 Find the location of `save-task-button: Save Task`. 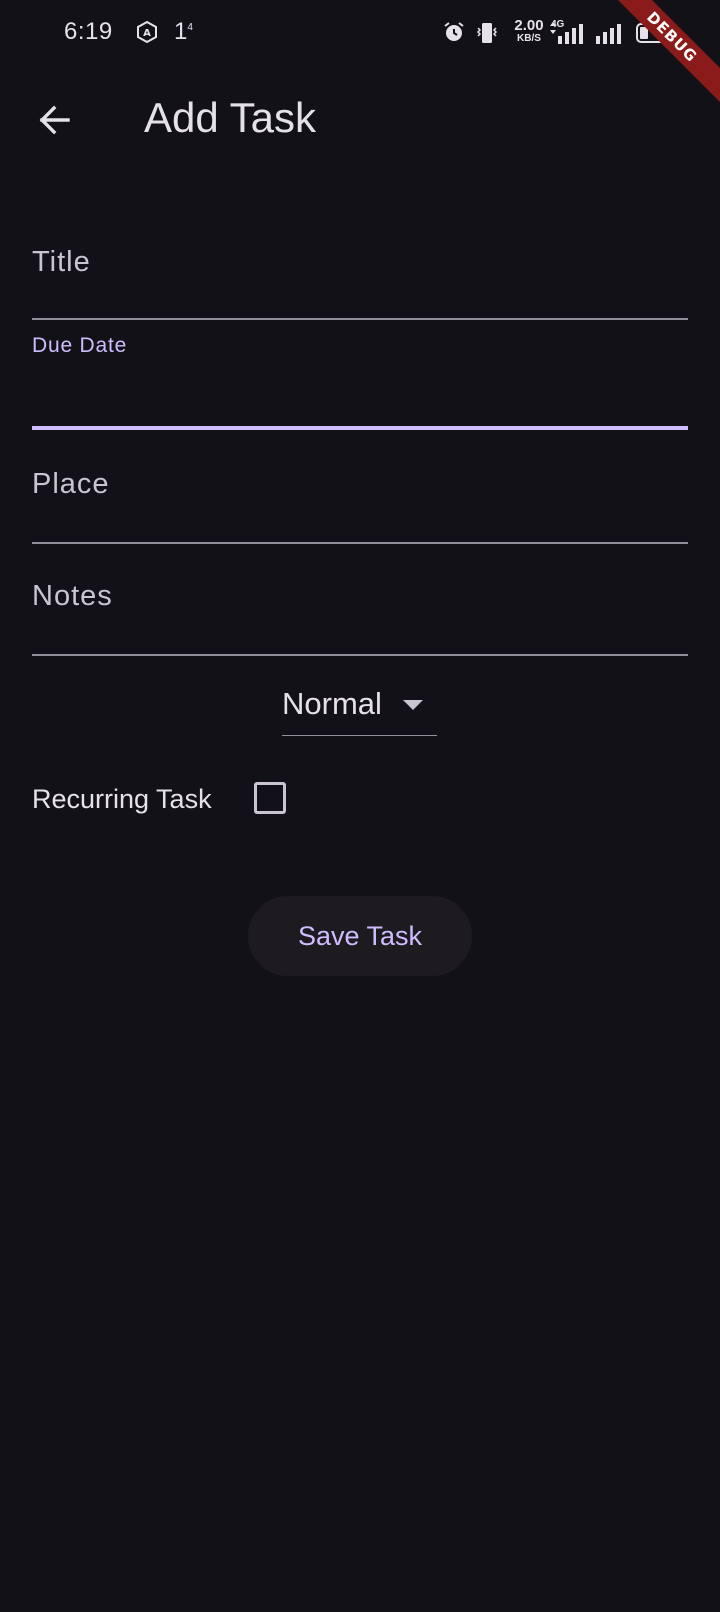

save-task-button: Save Task is located at coordinates (360, 936).